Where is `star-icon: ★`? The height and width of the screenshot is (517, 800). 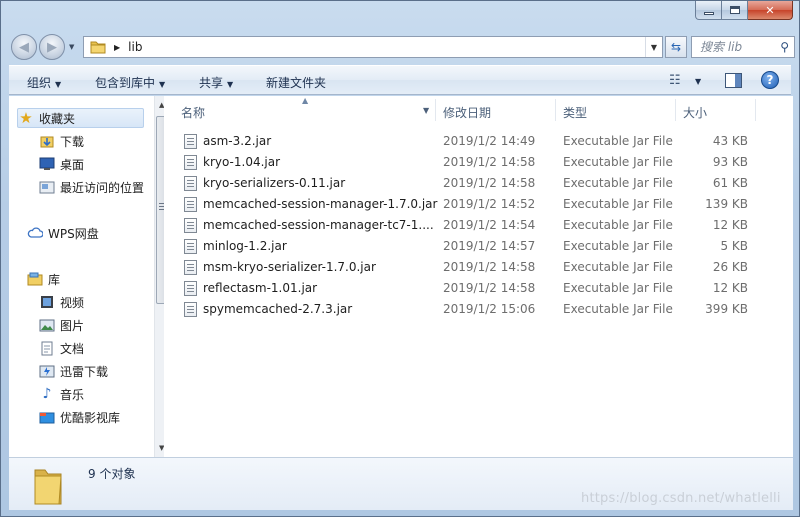
star-icon: ★ is located at coordinates (26, 118).